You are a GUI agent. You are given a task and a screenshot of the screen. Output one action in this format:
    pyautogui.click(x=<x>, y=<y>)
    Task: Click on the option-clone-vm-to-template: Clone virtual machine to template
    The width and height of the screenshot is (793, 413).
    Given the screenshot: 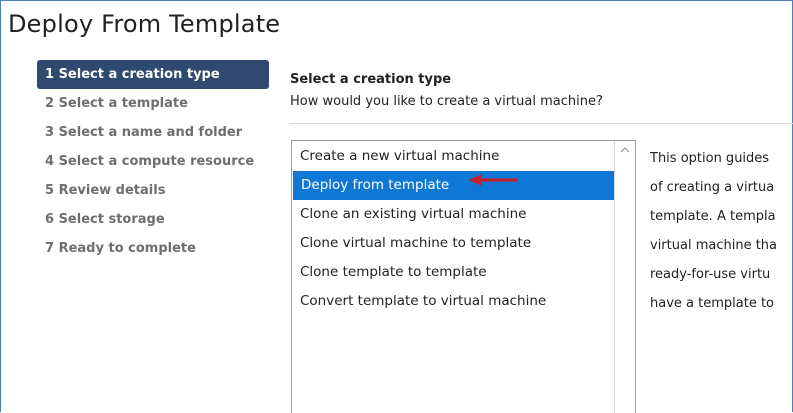 What is the action you would take?
    pyautogui.click(x=453, y=243)
    